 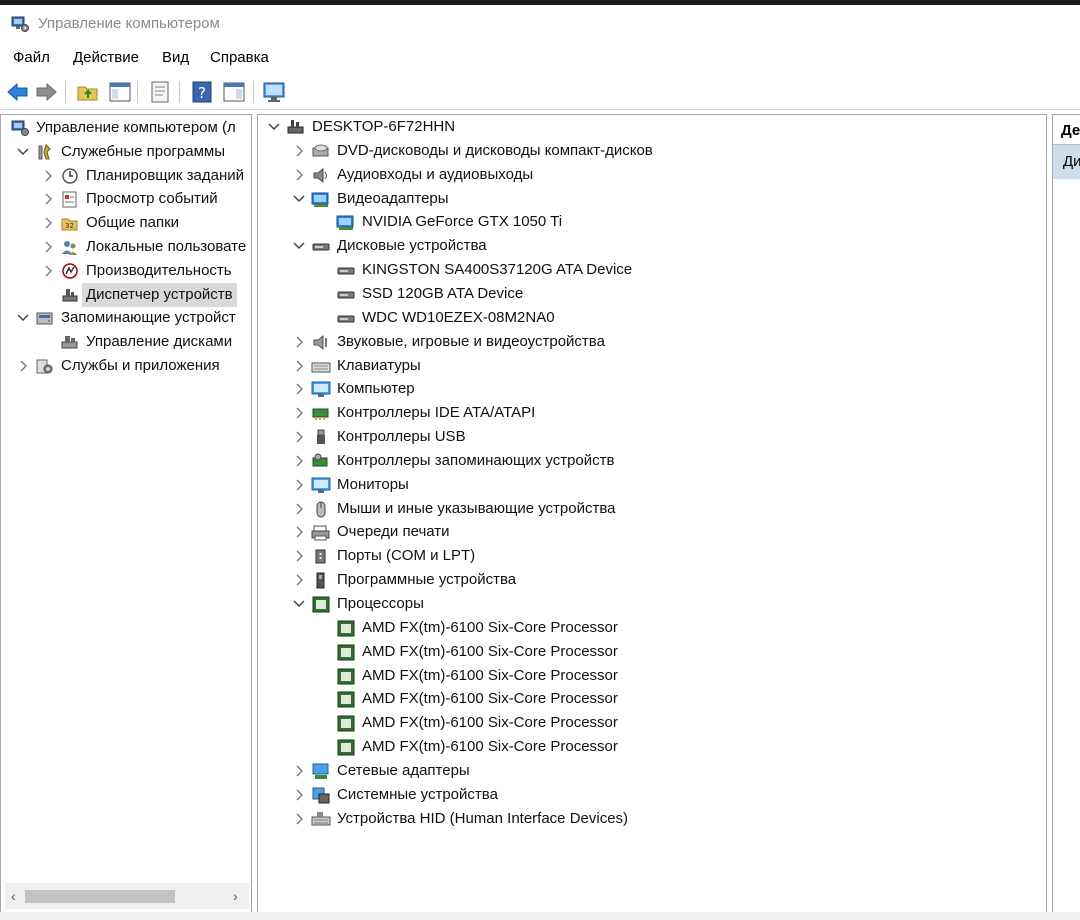 What do you see at coordinates (652, 604) in the screenshot?
I see `device-tree-item: Процессоры` at bounding box center [652, 604].